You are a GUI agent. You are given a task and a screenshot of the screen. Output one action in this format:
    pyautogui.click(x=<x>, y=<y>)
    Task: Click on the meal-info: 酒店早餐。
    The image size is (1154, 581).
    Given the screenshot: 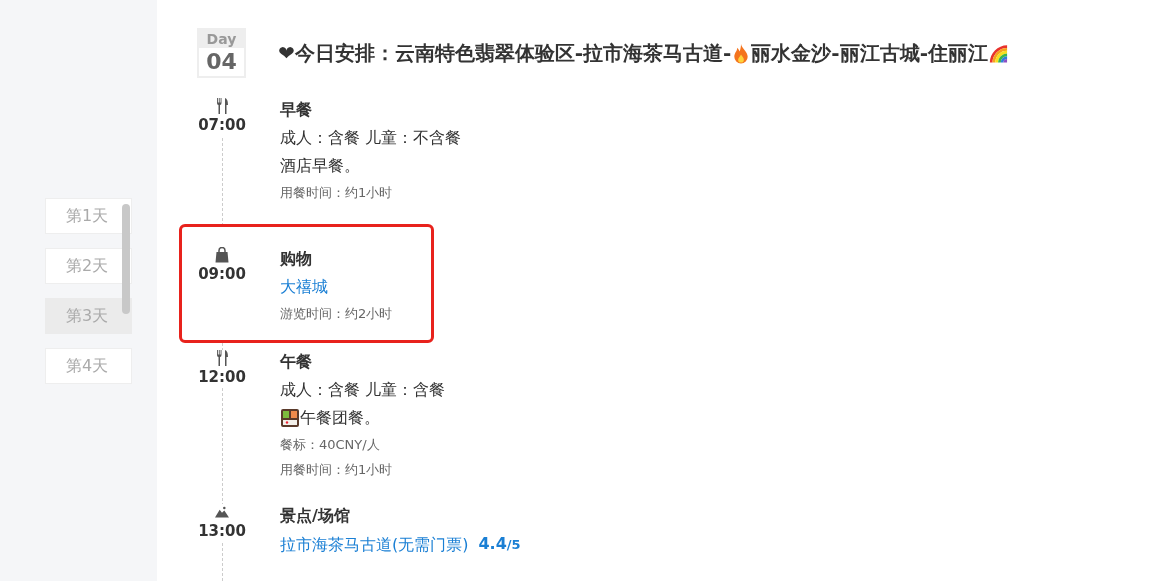 What is the action you would take?
    pyautogui.click(x=320, y=166)
    